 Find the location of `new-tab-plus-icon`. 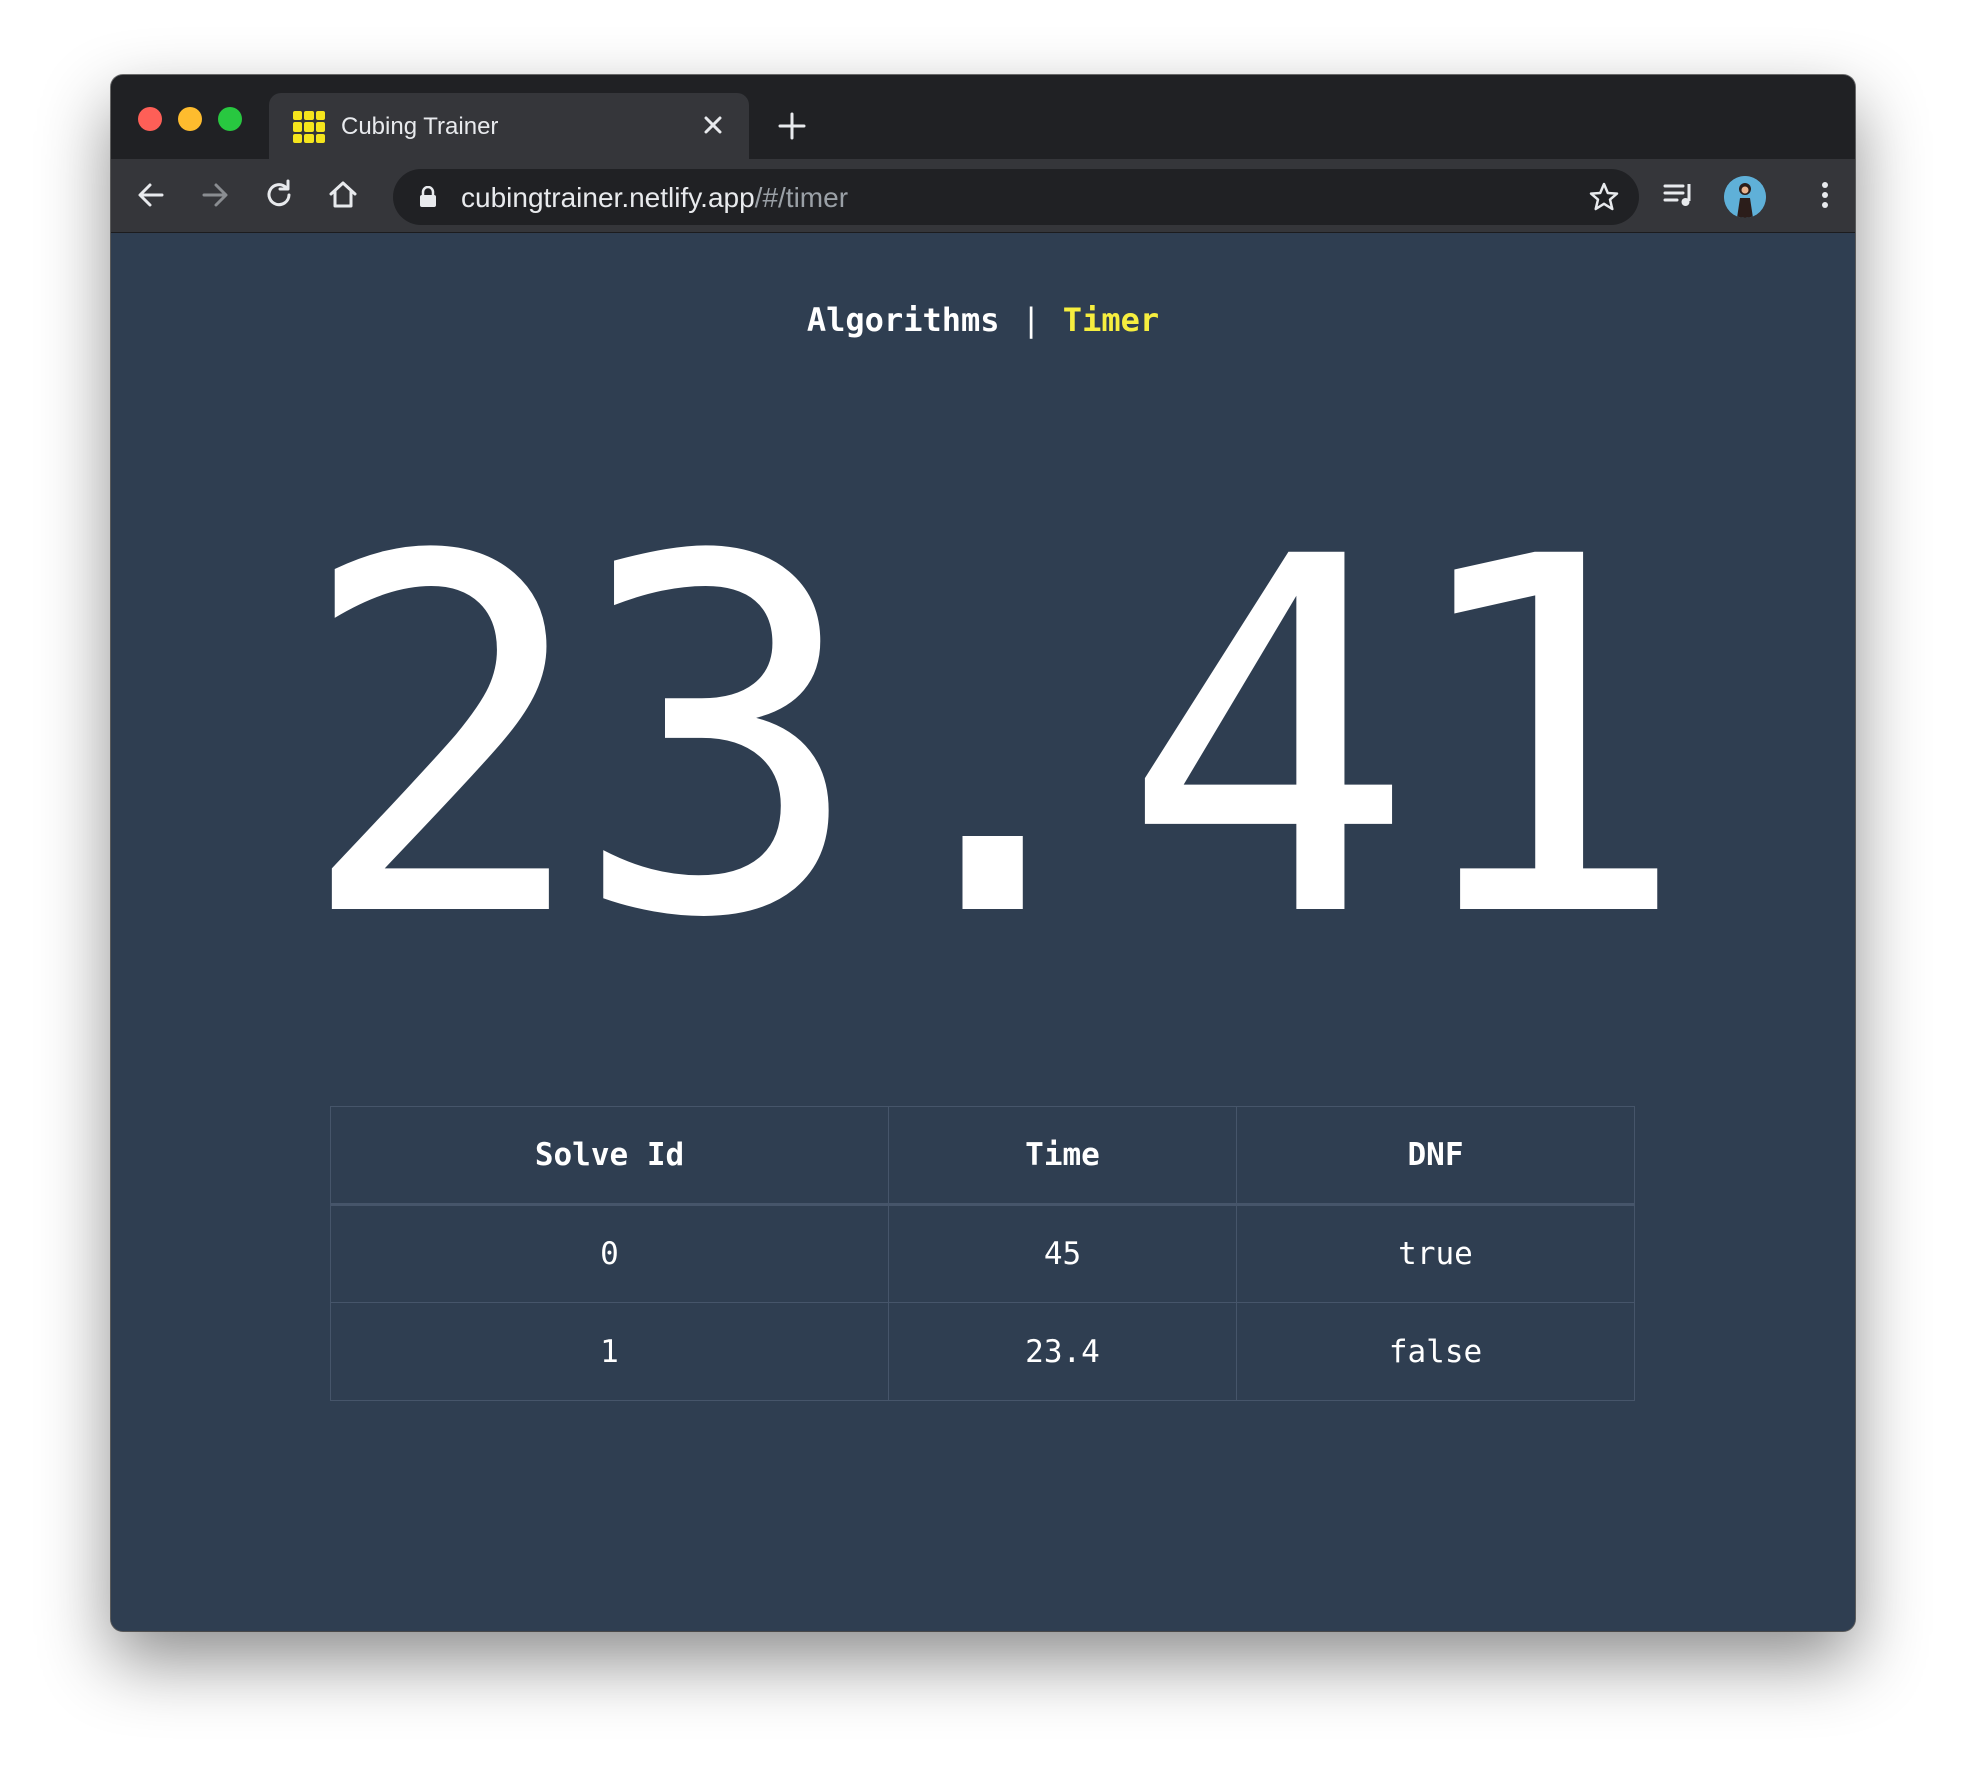

new-tab-plus-icon is located at coordinates (792, 126).